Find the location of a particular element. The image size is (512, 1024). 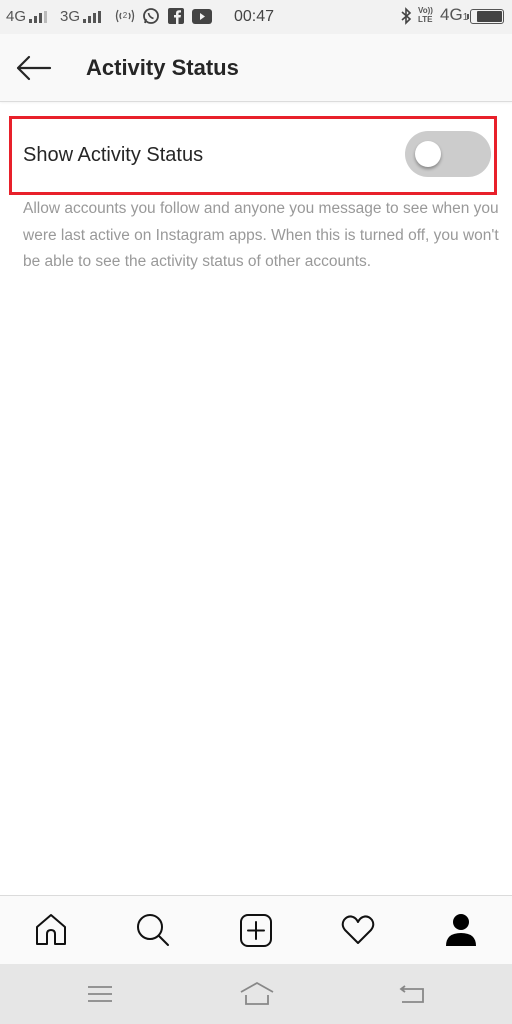

system-nav-bar is located at coordinates (256, 994).